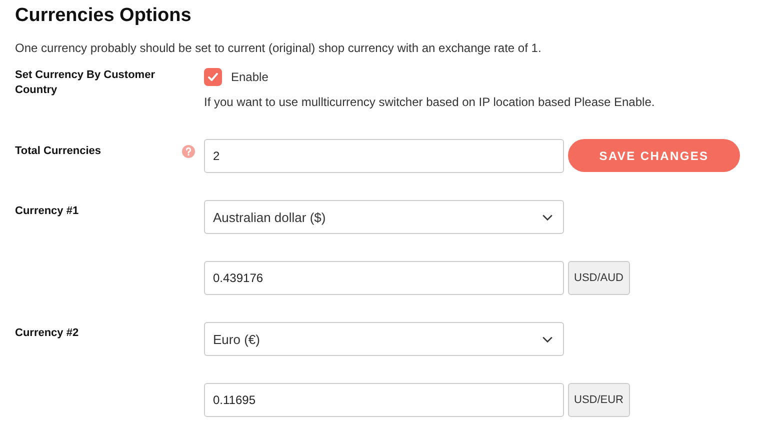  I want to click on currency-pair-button: USD/EUR, so click(599, 400).